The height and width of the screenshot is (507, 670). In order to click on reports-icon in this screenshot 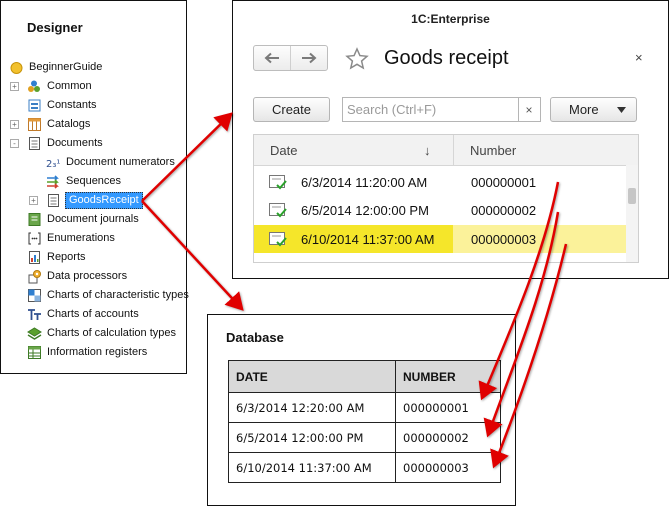, I will do `click(34, 257)`.